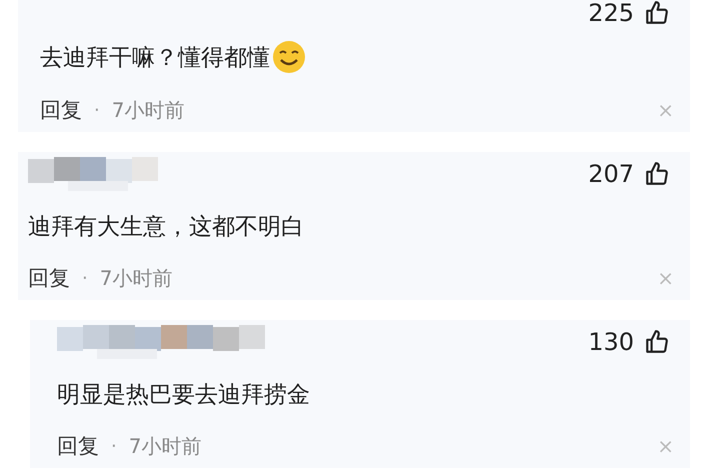 This screenshot has height=470, width=702. I want to click on comment-text: 迪拜有大生意，这都不明白, so click(166, 227).